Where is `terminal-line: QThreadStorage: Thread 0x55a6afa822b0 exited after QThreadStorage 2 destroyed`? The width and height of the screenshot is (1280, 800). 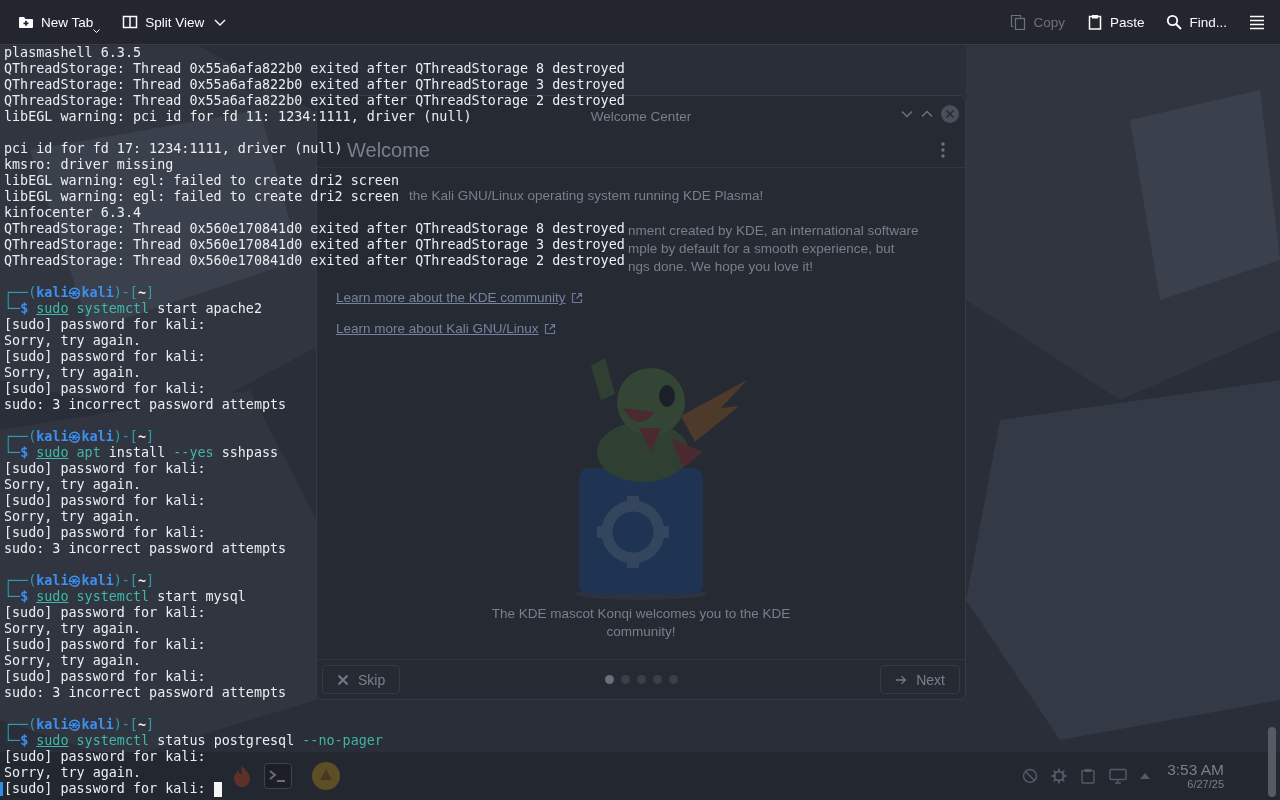
terminal-line: QThreadStorage: Thread 0x55a6afa822b0 exited after QThreadStorage 2 destroyed is located at coordinates (314, 101).